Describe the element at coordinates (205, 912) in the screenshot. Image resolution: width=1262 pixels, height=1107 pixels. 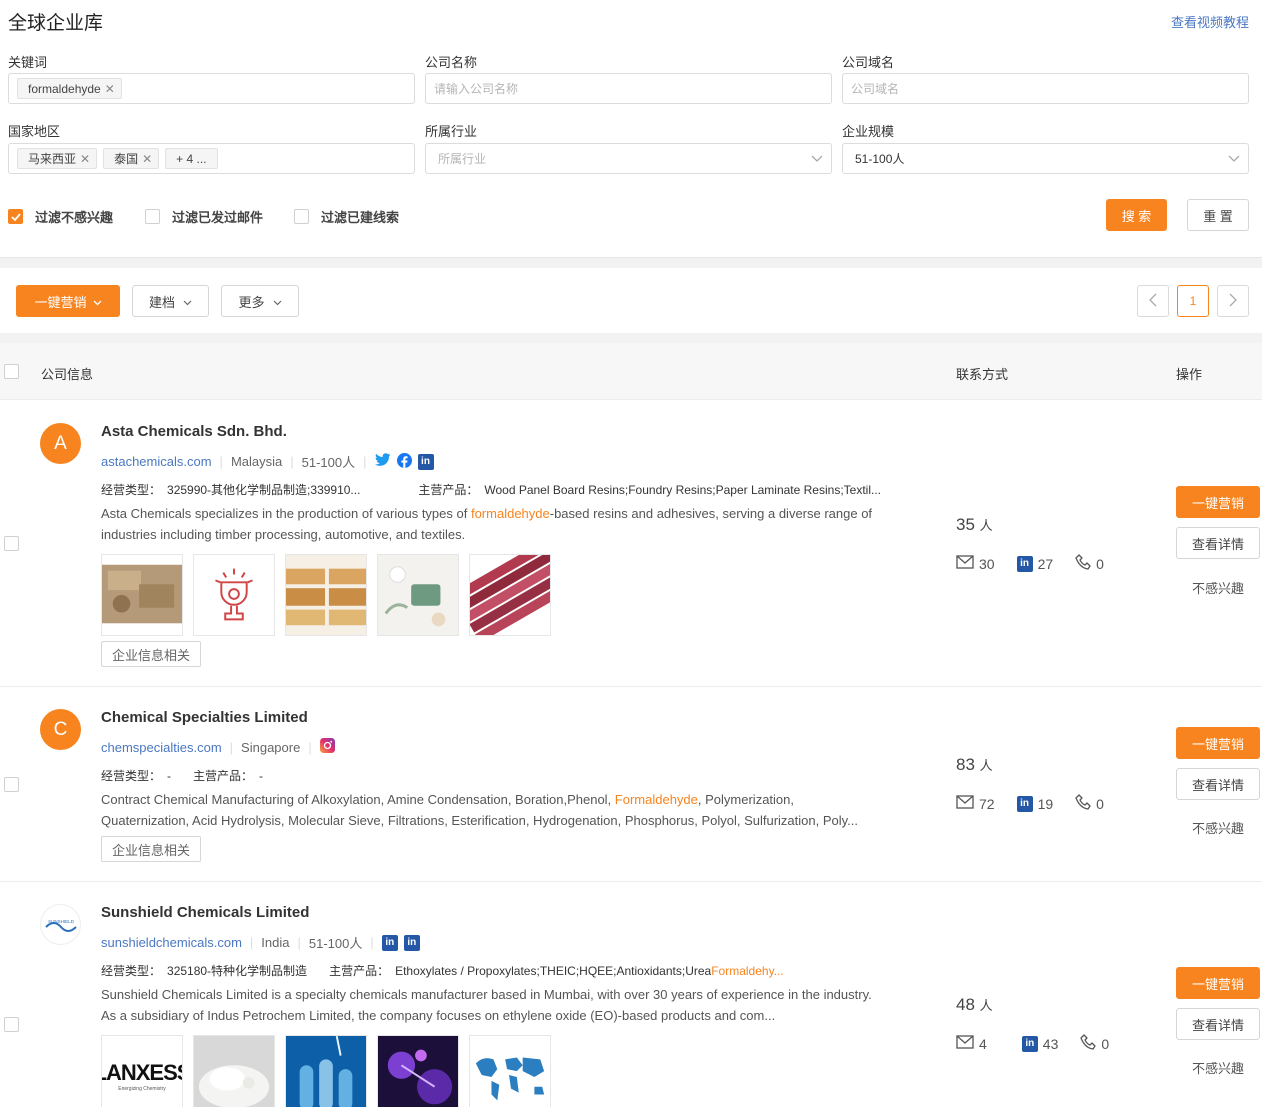
I see `company-name: Sunshield Chemicals Limited` at that location.